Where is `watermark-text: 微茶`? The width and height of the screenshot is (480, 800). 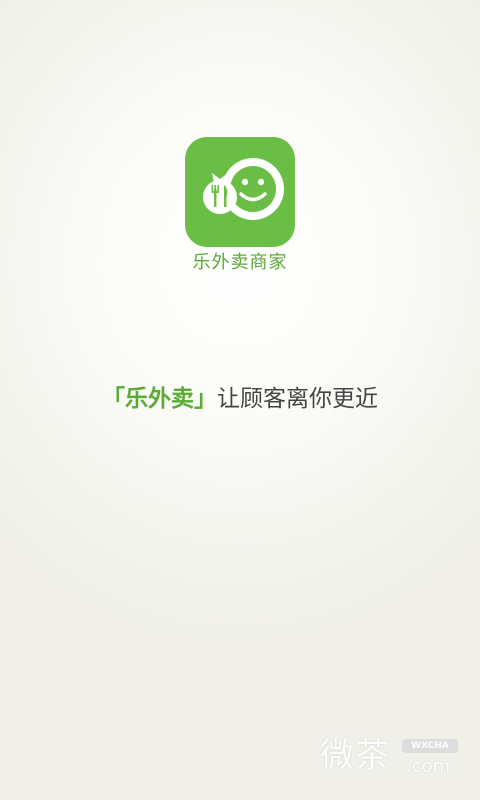
watermark-text: 微茶 is located at coordinates (355, 756).